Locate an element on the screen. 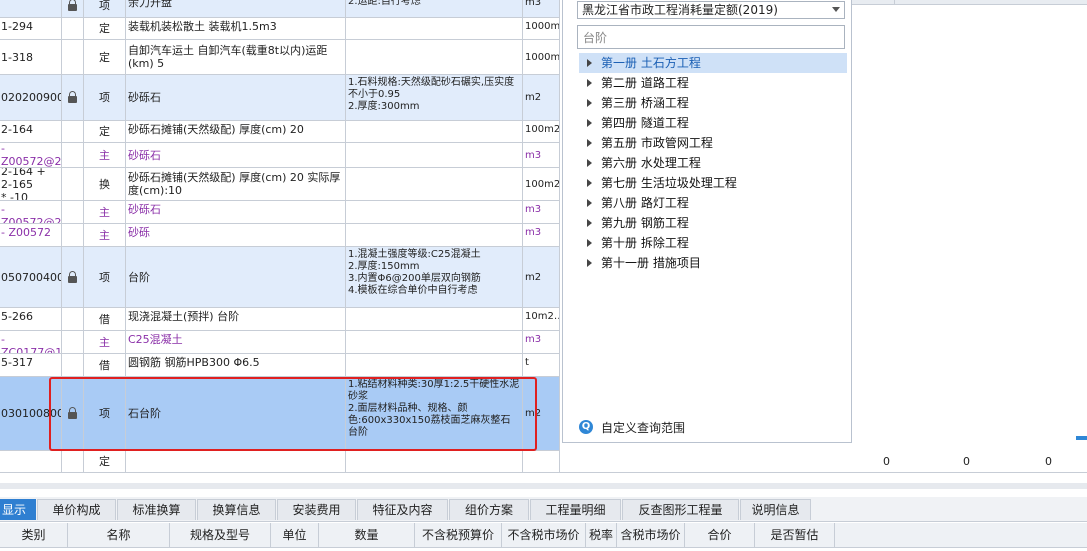  right-grid-header is located at coordinates (969, 2).